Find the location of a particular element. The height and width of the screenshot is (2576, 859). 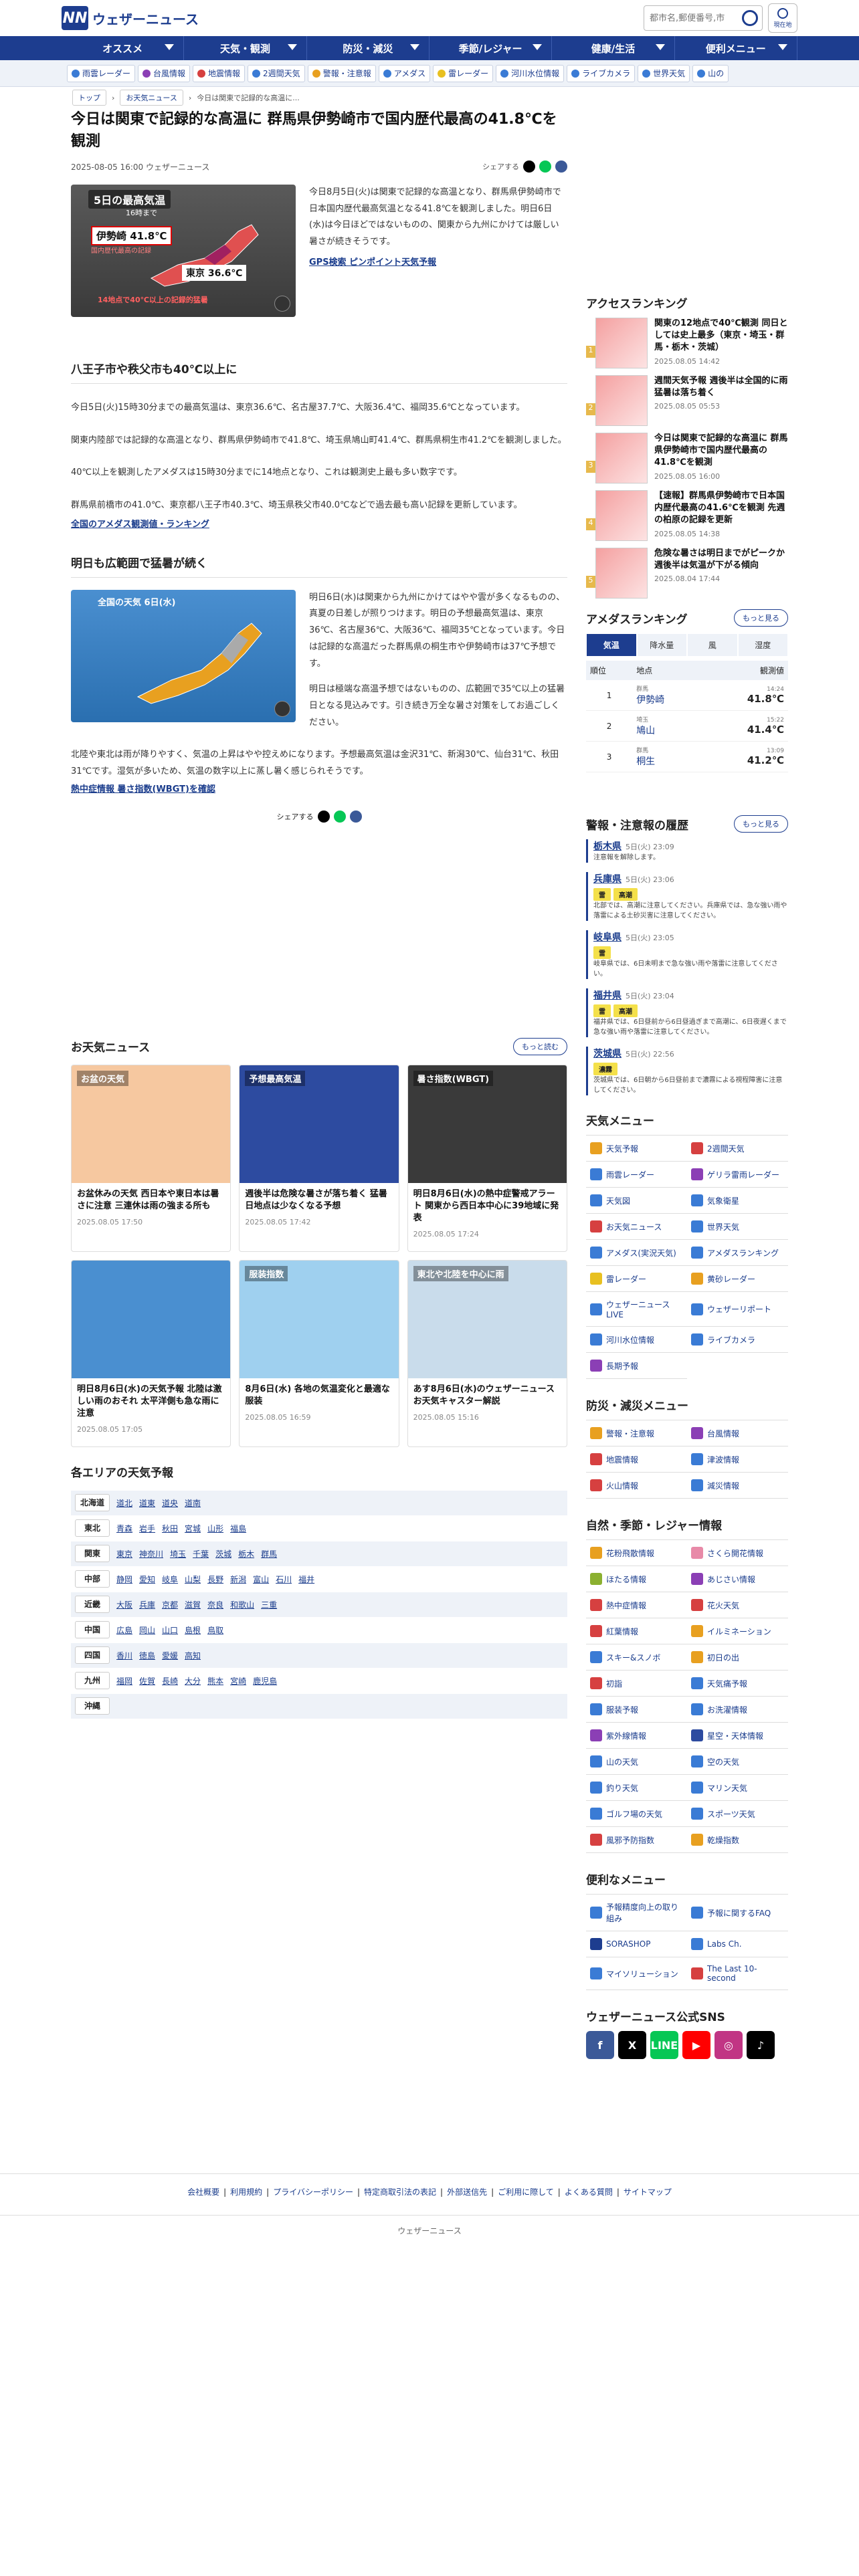

quick-link: 2週間天気 is located at coordinates (277, 73).